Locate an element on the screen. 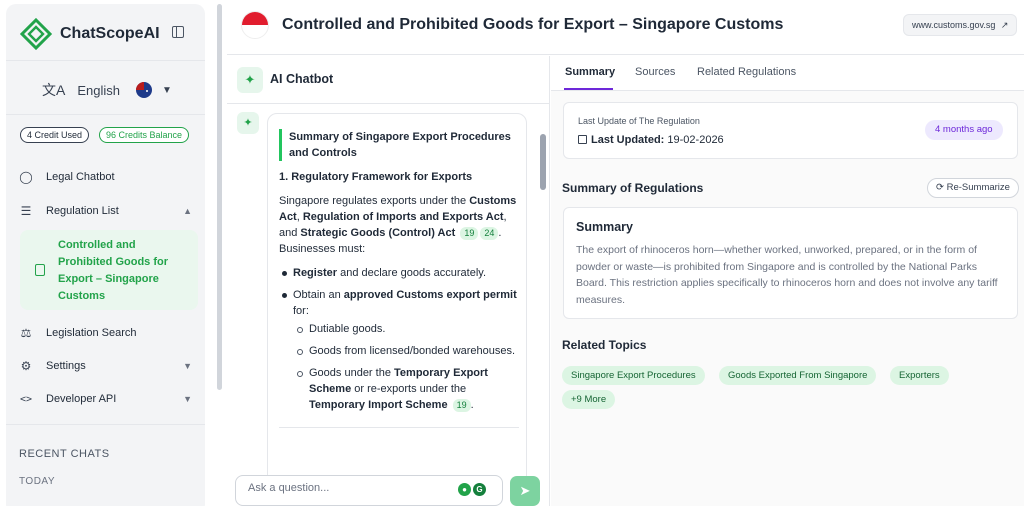 The height and width of the screenshot is (506, 1024). chat-title: AI Chatbot is located at coordinates (302, 79).